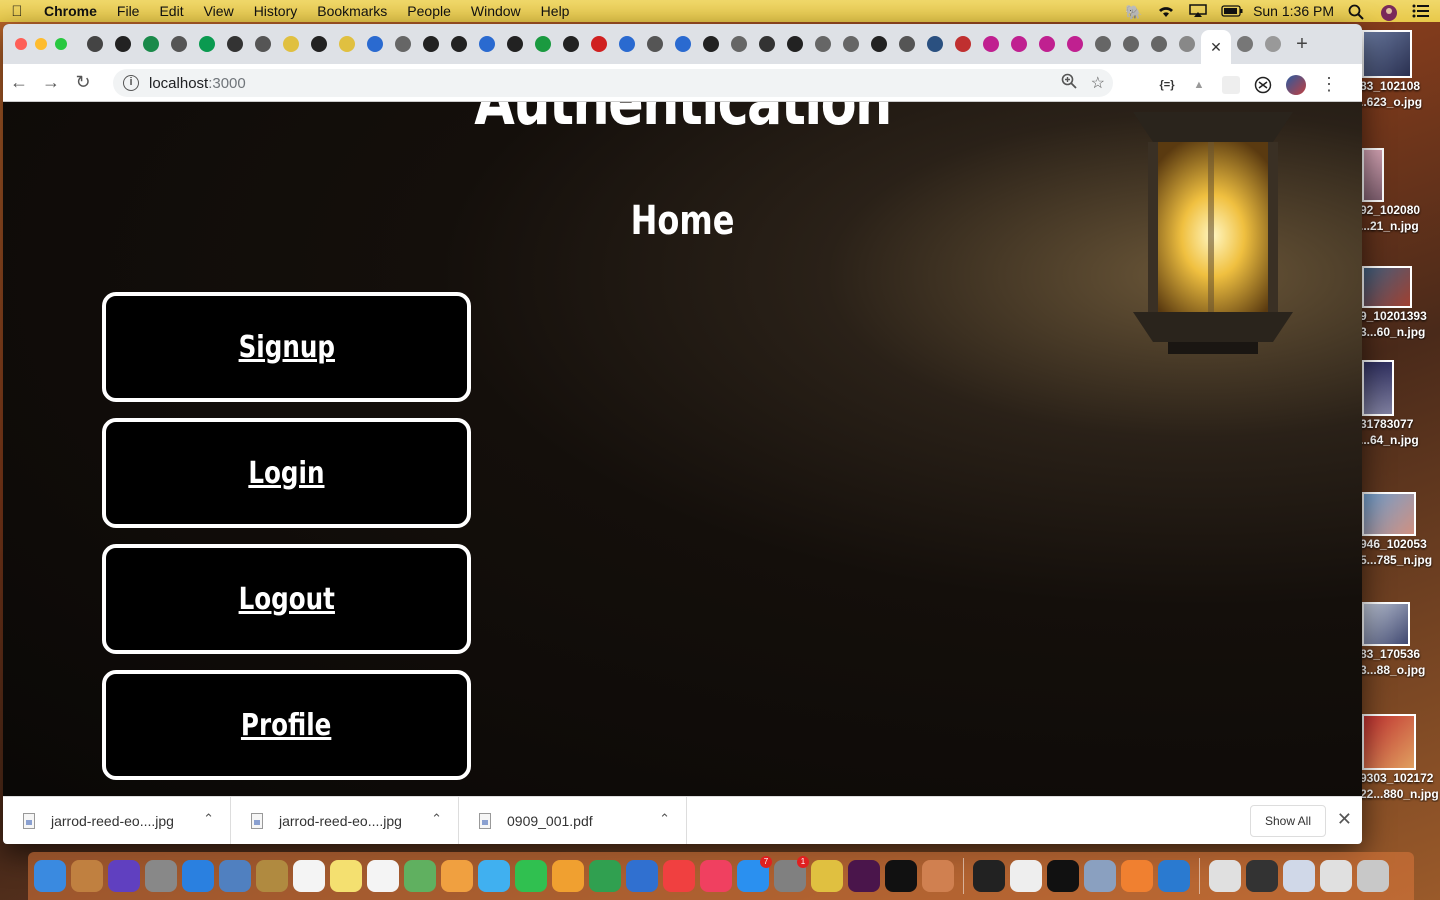 Image resolution: width=1440 pixels, height=900 pixels. What do you see at coordinates (352, 11) in the screenshot?
I see `menu-bookmarks: Bookmarks` at bounding box center [352, 11].